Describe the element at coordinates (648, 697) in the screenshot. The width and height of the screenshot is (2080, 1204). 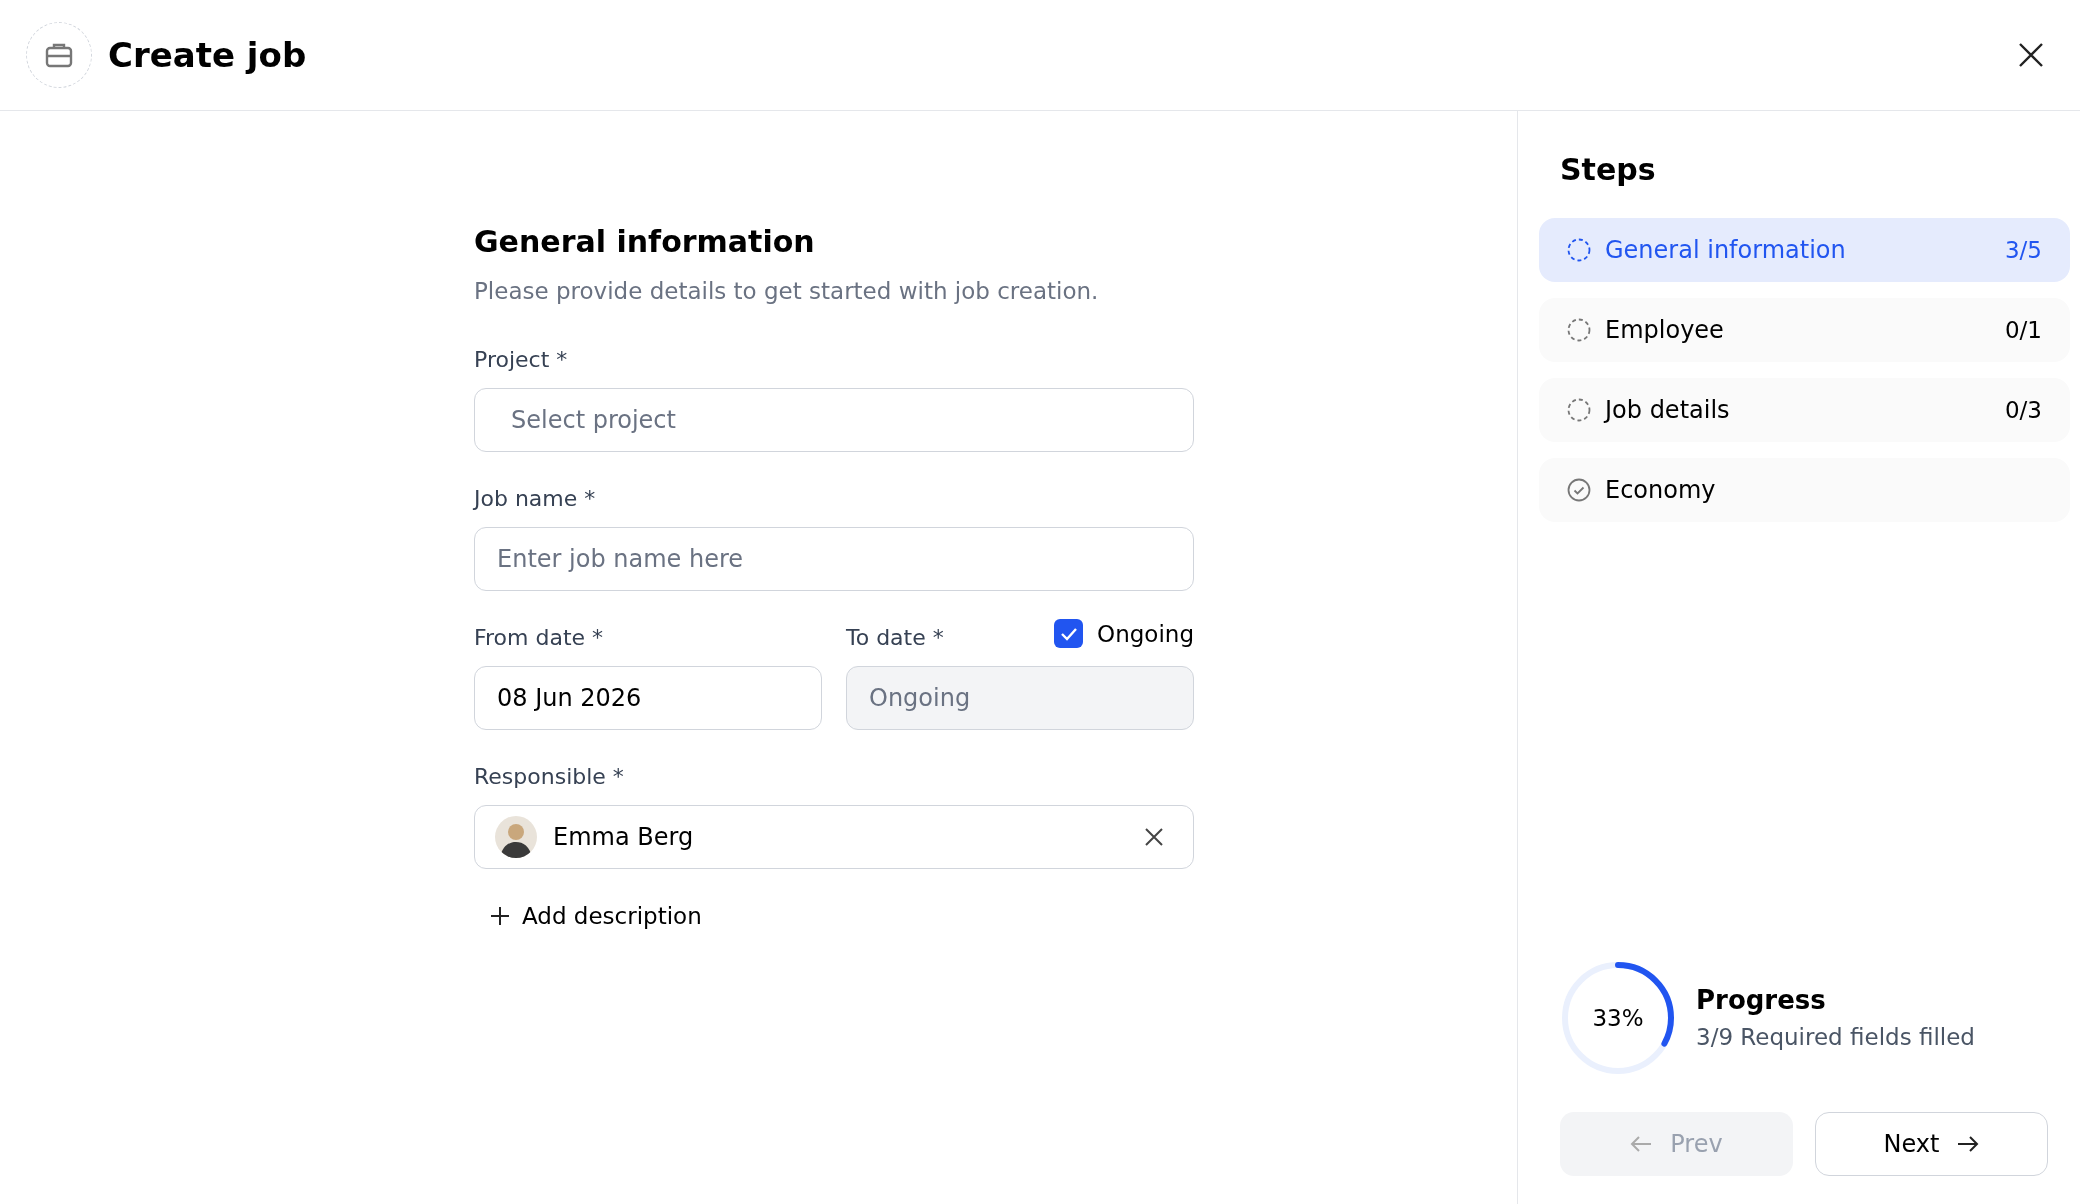
I see `from-date-field: 08 Jun 2026` at that location.